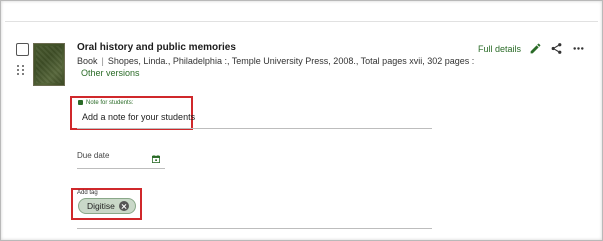 The height and width of the screenshot is (241, 603). Describe the element at coordinates (80, 102) in the screenshot. I see `note-icon` at that location.